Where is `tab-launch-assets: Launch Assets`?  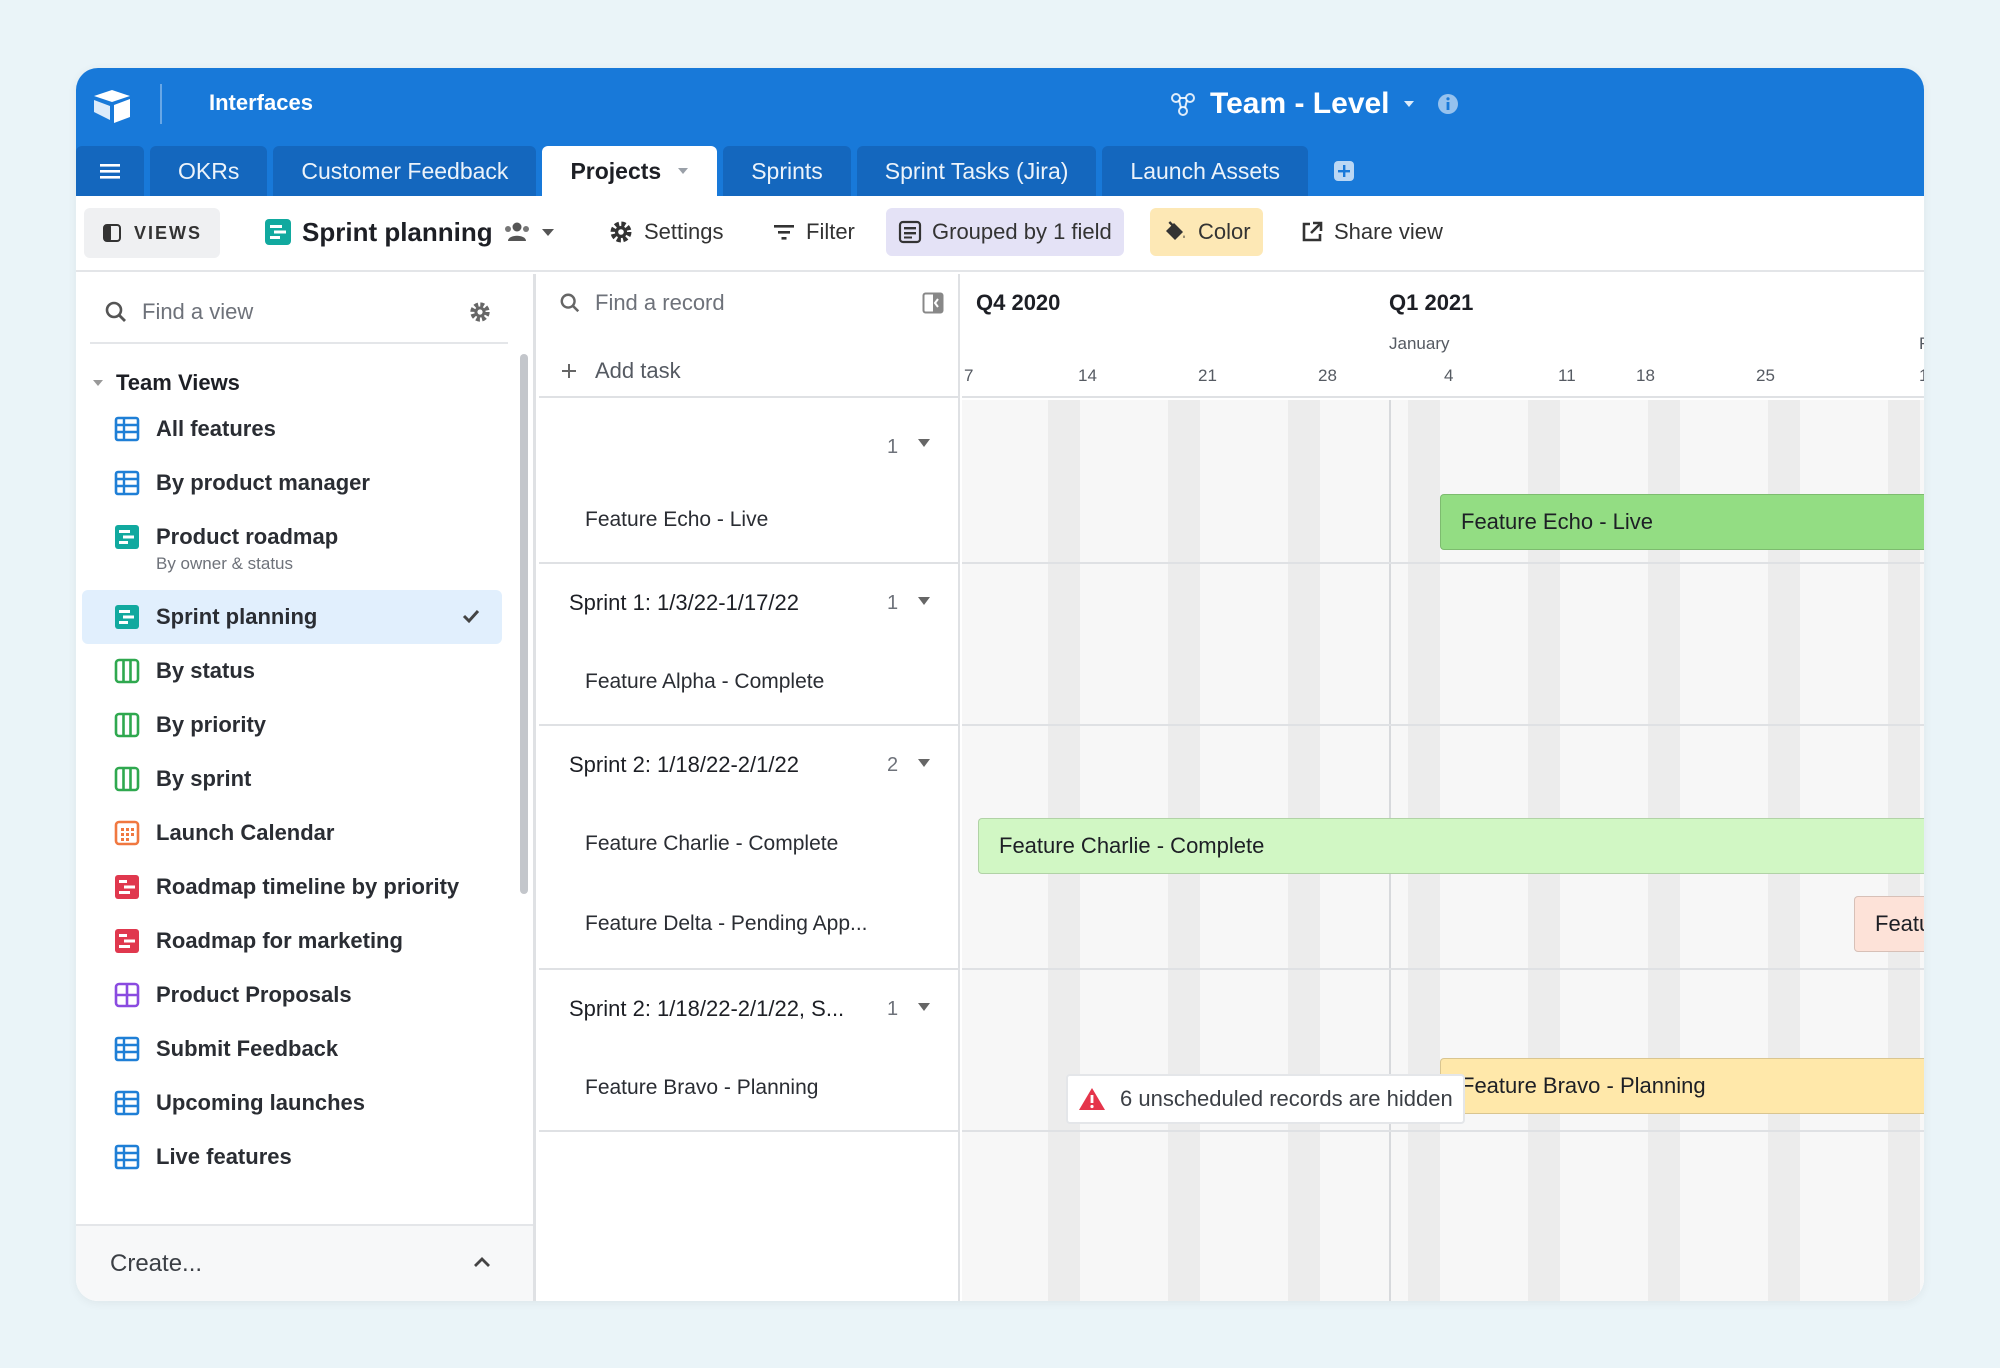 tab-launch-assets: Launch Assets is located at coordinates (1205, 171).